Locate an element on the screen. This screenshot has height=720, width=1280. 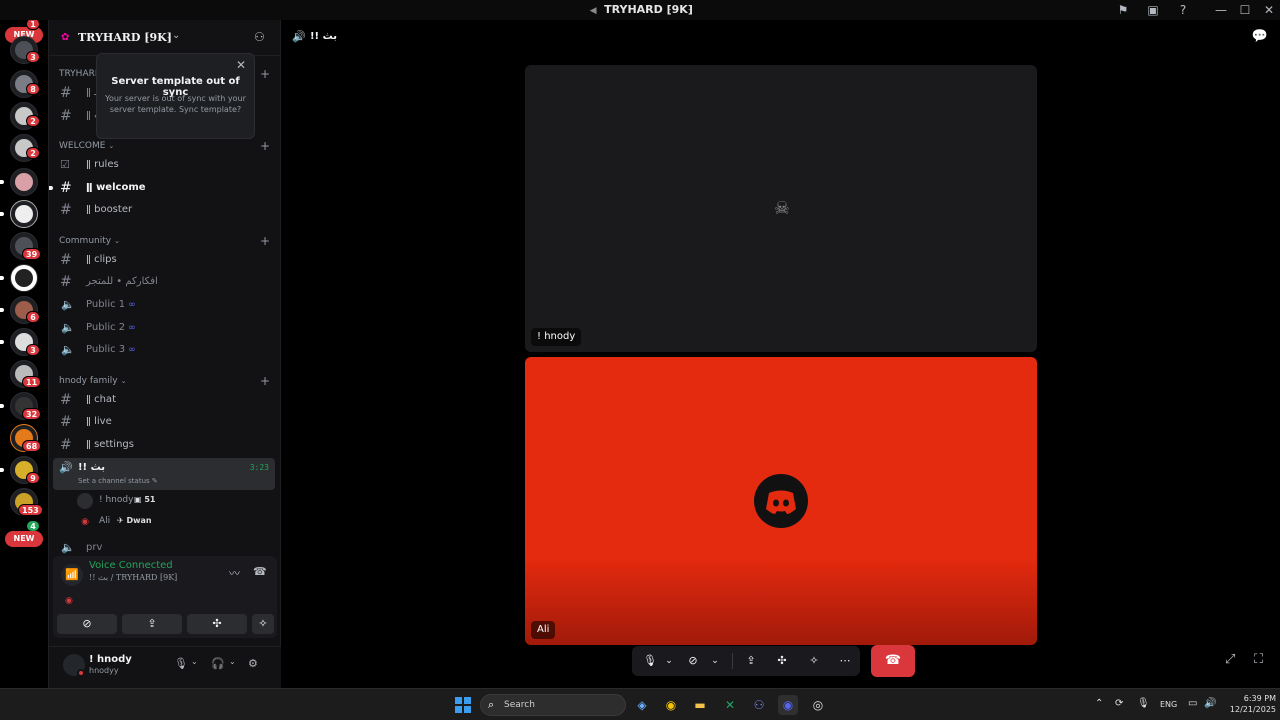
active-voice-channel: 🔊 !! بث 3:23 Set a channel status ✎ is located at coordinates (164, 474).